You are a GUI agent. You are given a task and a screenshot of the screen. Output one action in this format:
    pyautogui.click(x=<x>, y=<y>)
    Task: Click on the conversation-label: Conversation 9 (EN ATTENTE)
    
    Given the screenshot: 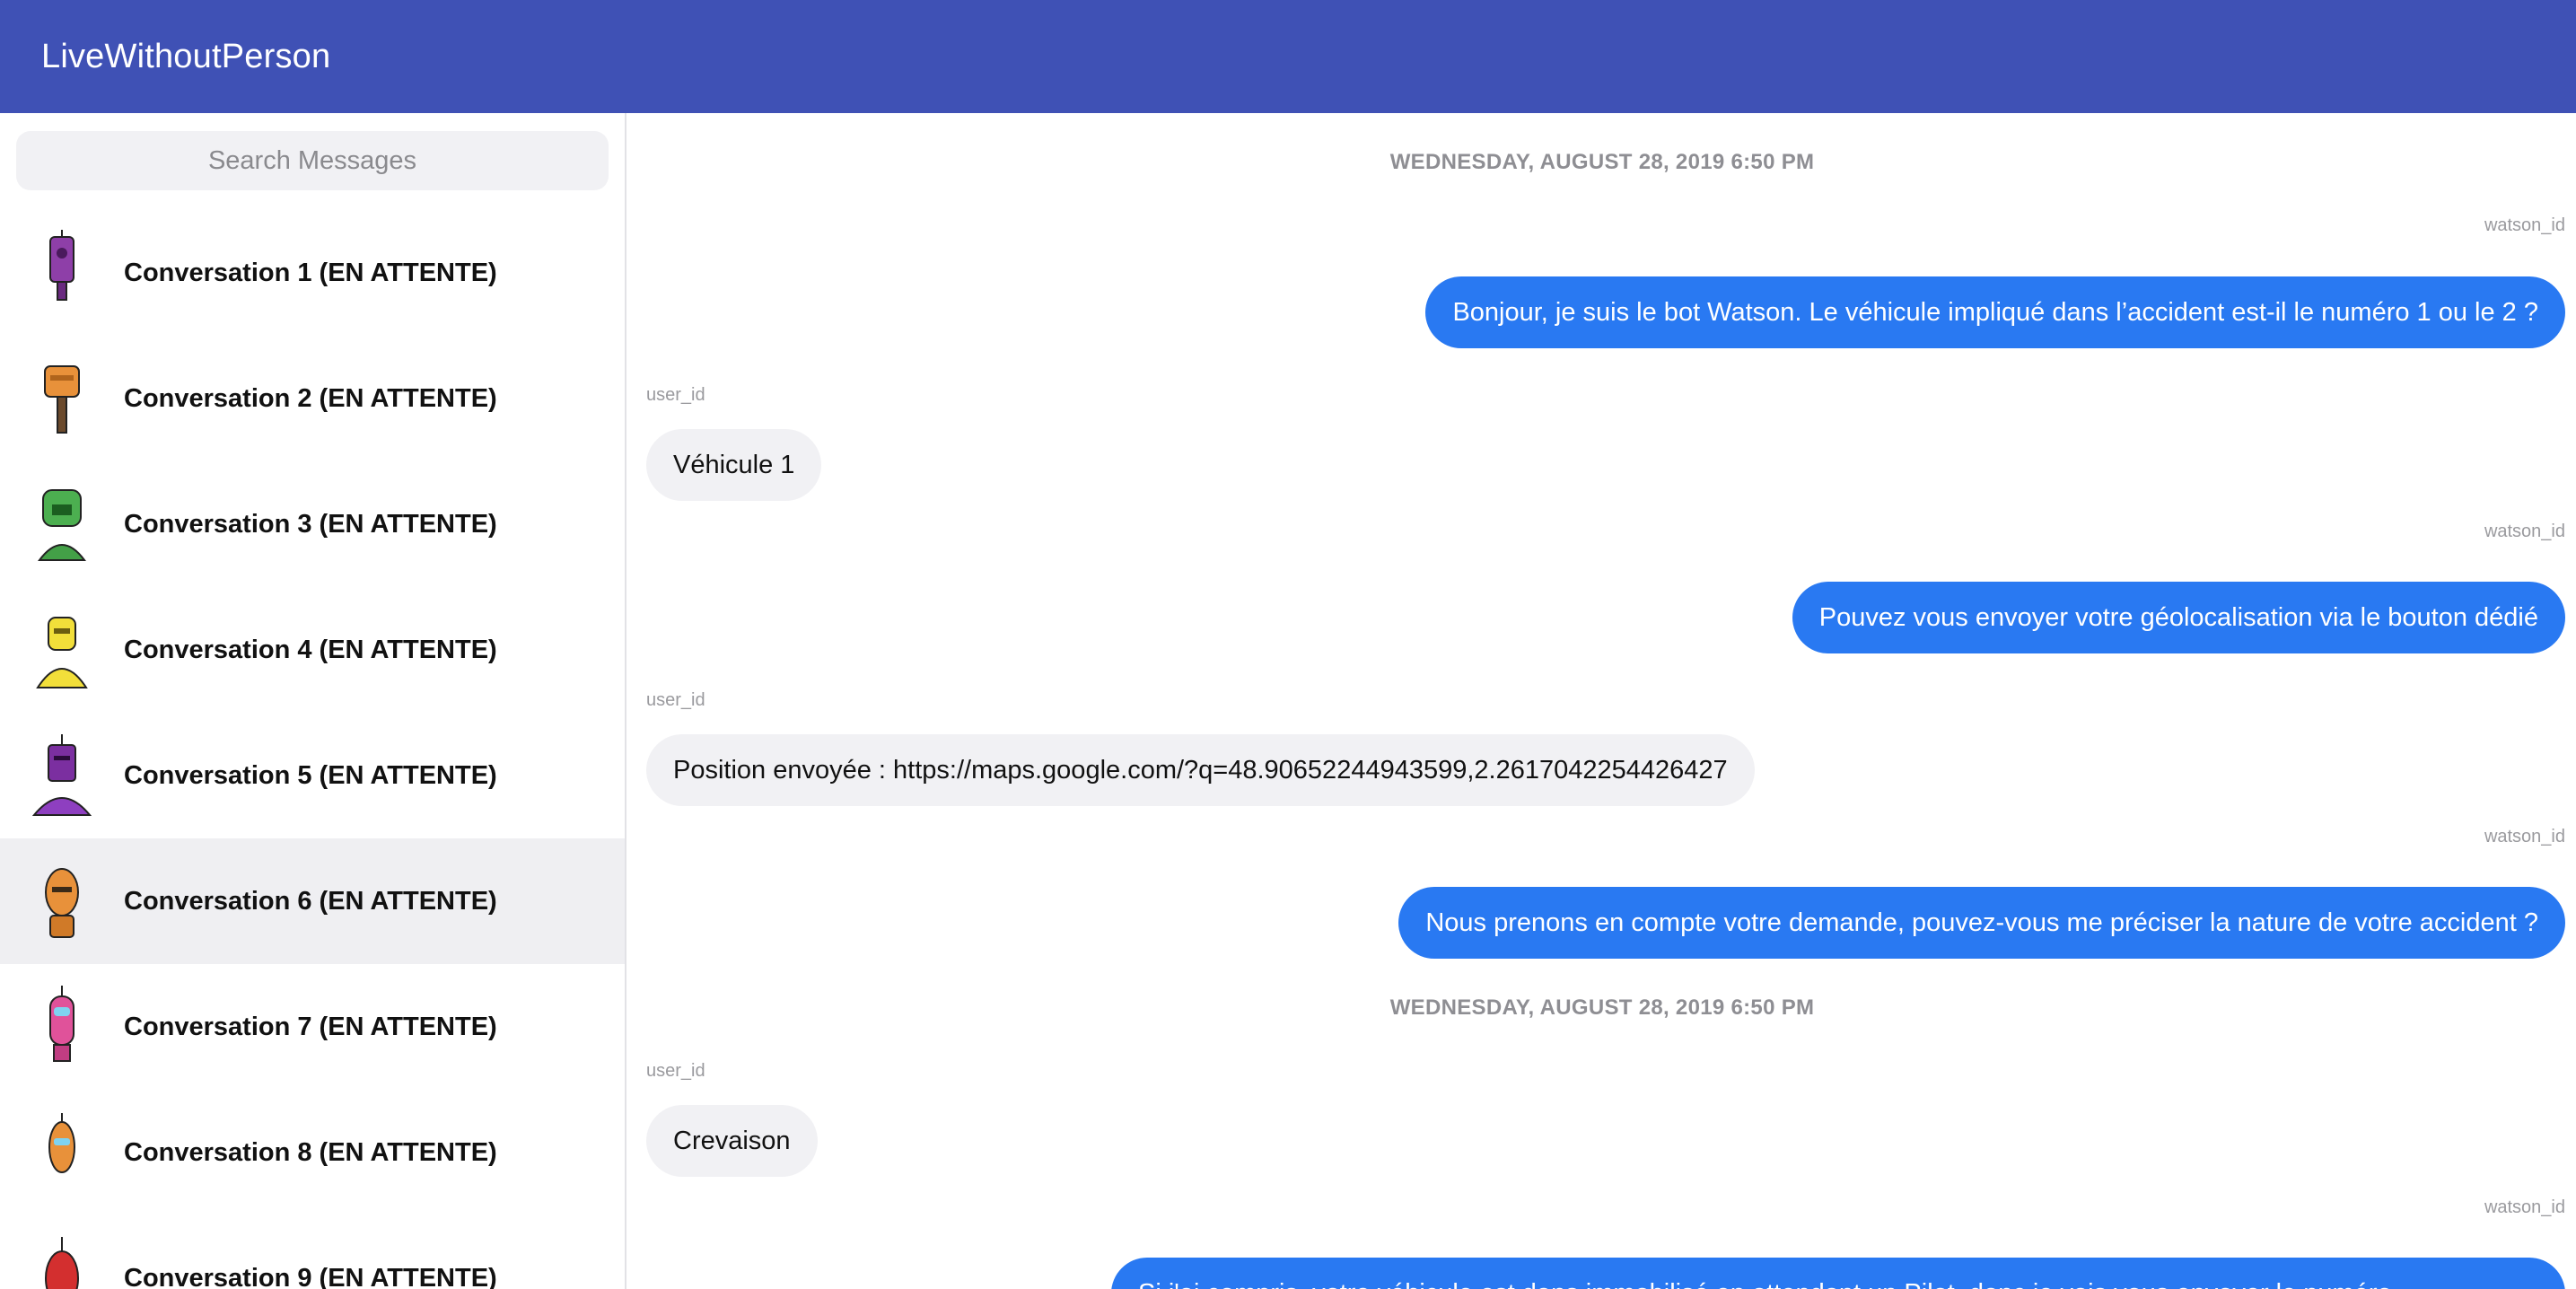 What is the action you would take?
    pyautogui.click(x=310, y=1276)
    